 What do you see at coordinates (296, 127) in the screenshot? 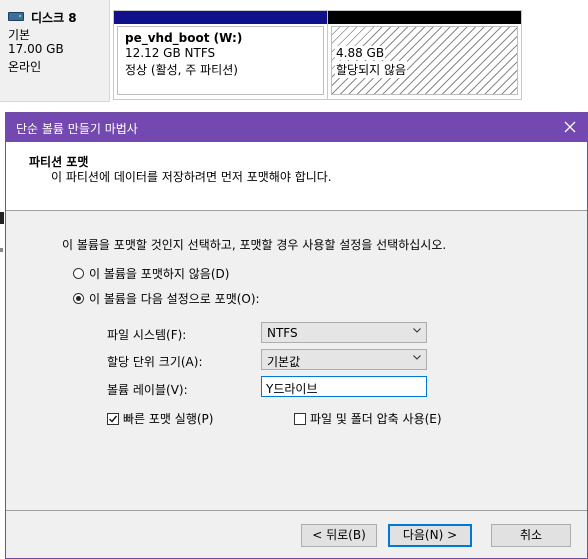
I see `title-bar: 단순 볼륨 만들기 마법사` at bounding box center [296, 127].